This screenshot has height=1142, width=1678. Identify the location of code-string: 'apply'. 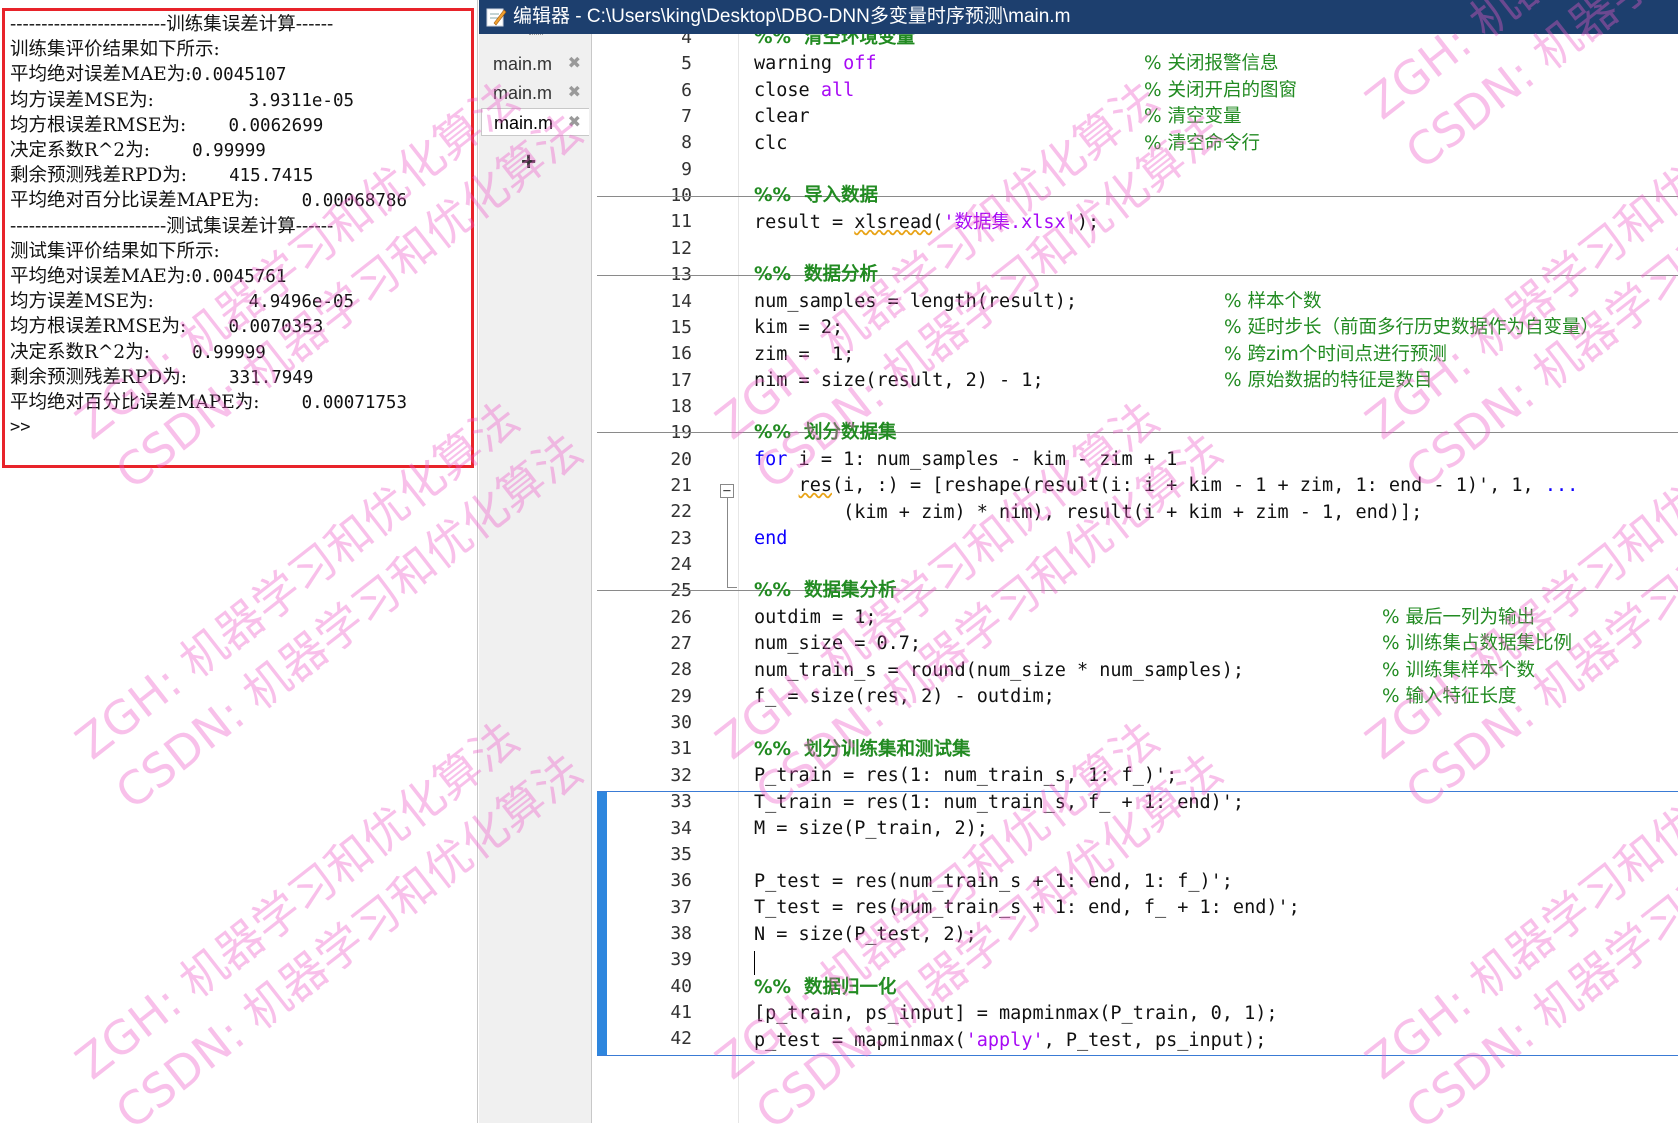
(1004, 1040).